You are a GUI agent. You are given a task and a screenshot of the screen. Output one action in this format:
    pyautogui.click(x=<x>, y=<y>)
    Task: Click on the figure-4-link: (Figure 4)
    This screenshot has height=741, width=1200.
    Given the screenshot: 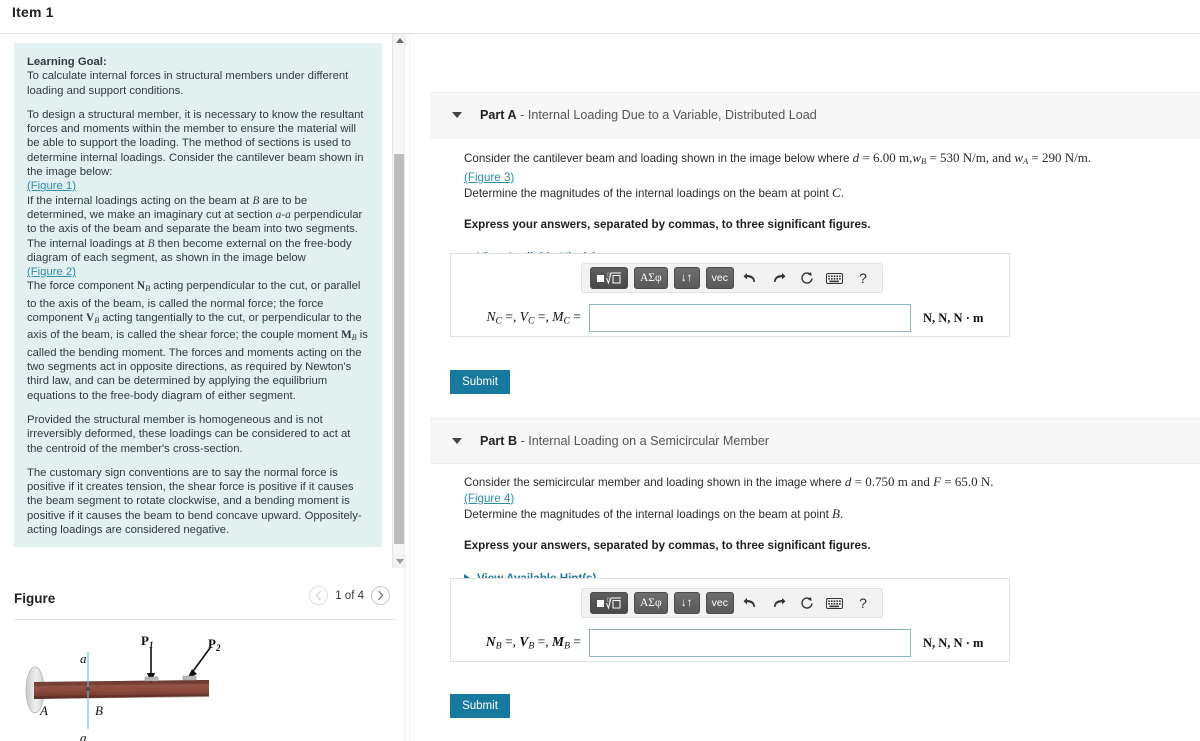 What is the action you would take?
    pyautogui.click(x=489, y=498)
    